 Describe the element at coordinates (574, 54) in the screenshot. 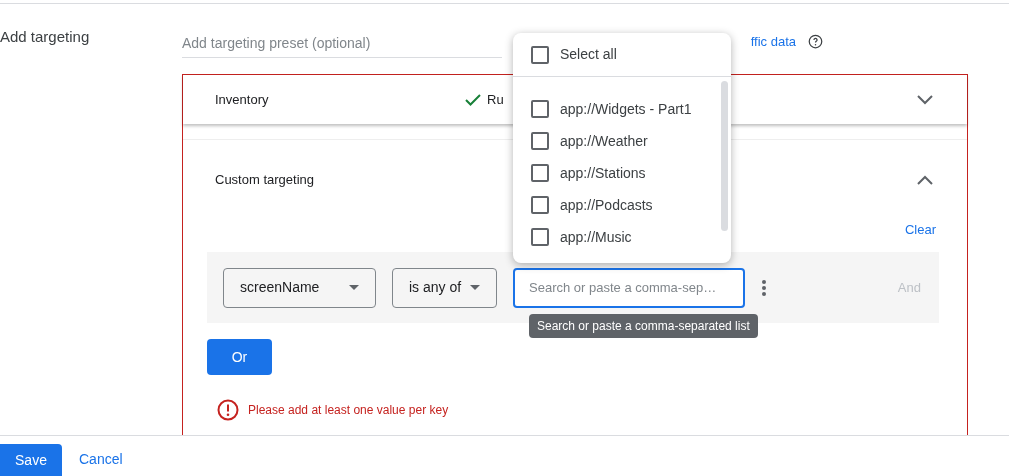

I see `select-all-option: Select all` at that location.